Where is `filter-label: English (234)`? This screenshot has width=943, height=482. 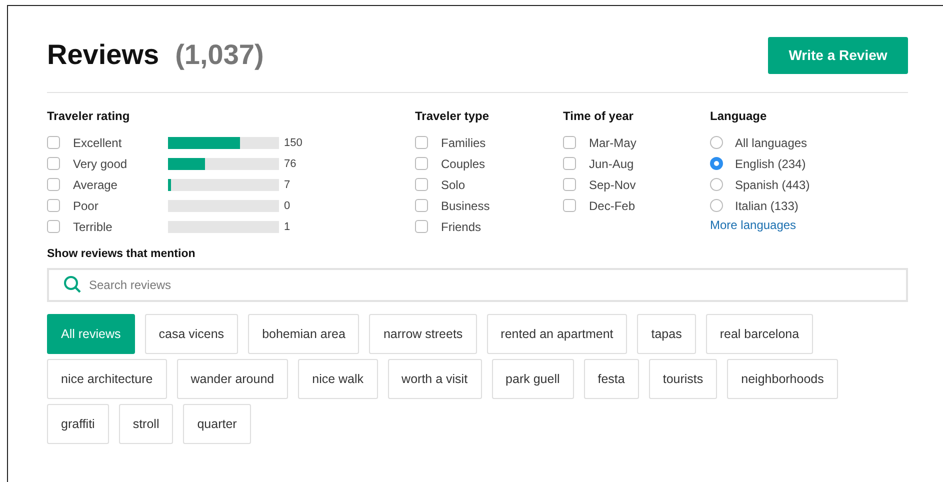 filter-label: English (234) is located at coordinates (770, 163).